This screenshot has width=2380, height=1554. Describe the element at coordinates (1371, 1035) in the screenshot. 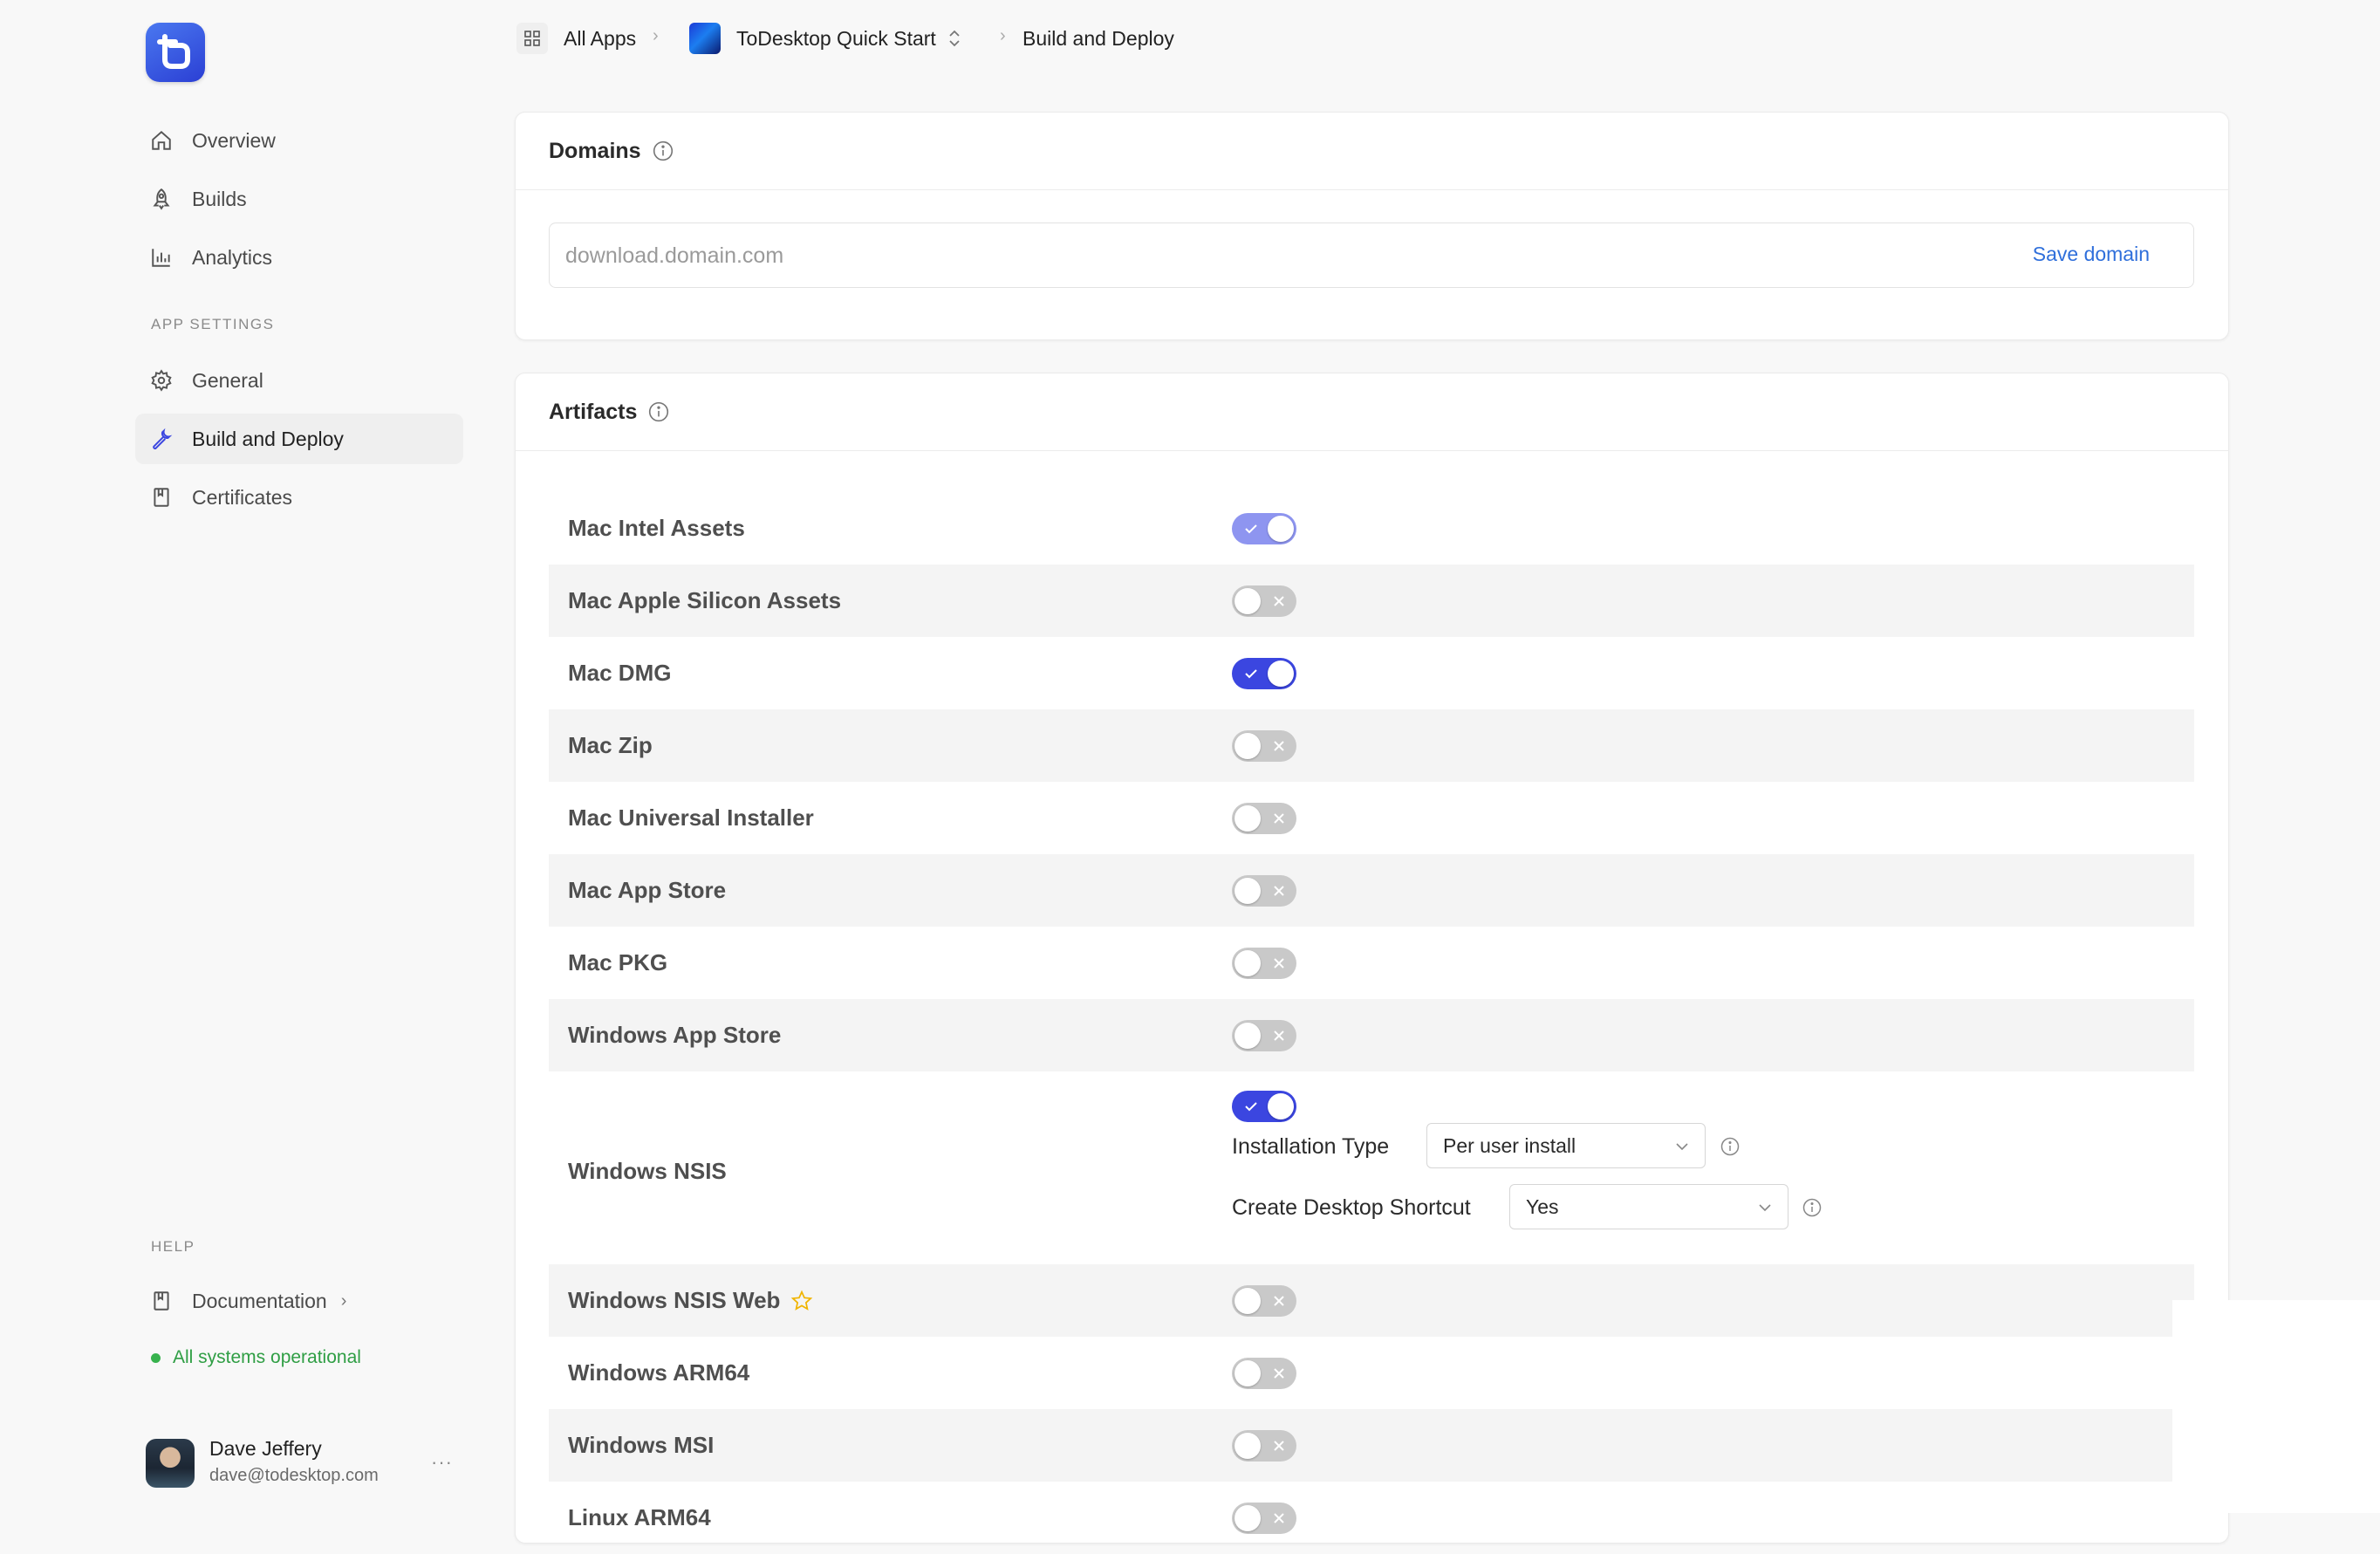

I see `artifact-row-windows-app-store: Windows App Store` at that location.